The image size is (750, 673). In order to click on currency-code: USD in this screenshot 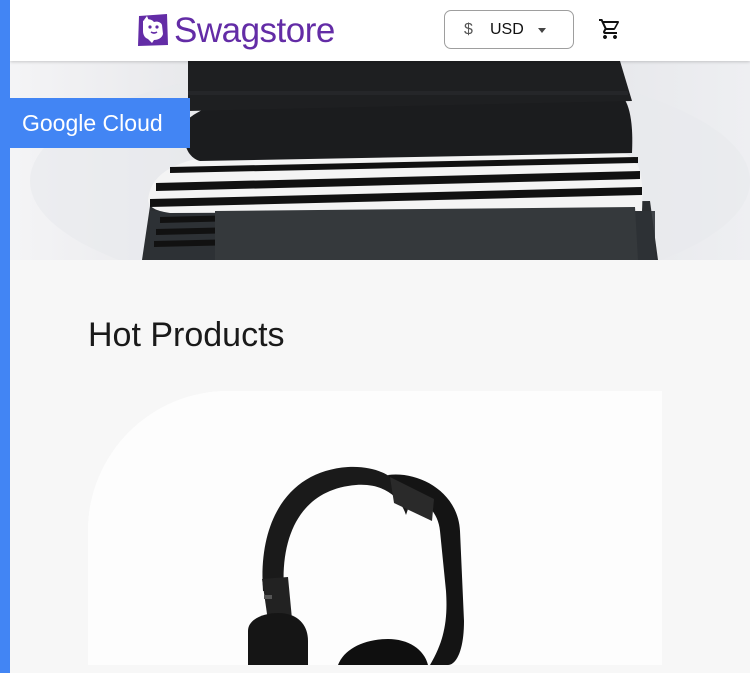, I will do `click(507, 29)`.